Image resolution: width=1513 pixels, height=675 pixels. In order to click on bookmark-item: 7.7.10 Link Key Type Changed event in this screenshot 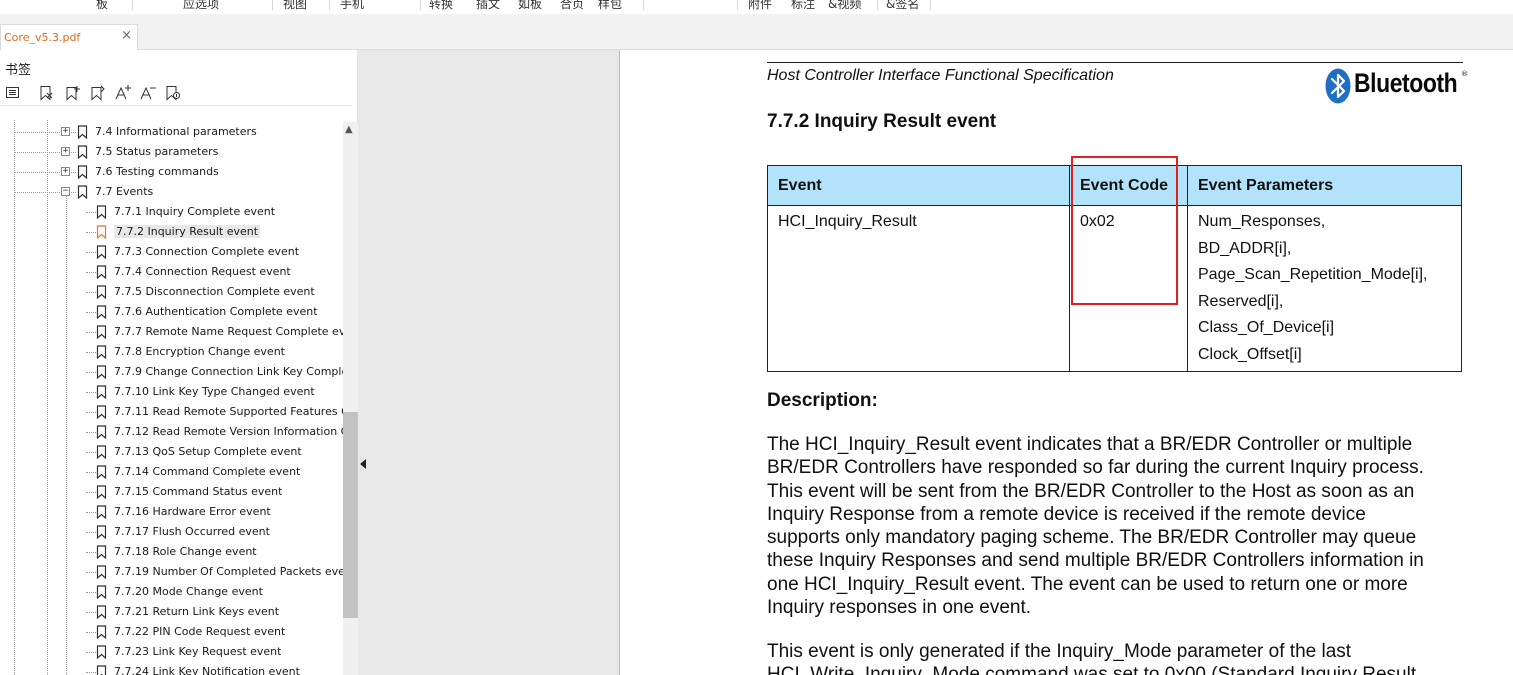, I will do `click(171, 392)`.